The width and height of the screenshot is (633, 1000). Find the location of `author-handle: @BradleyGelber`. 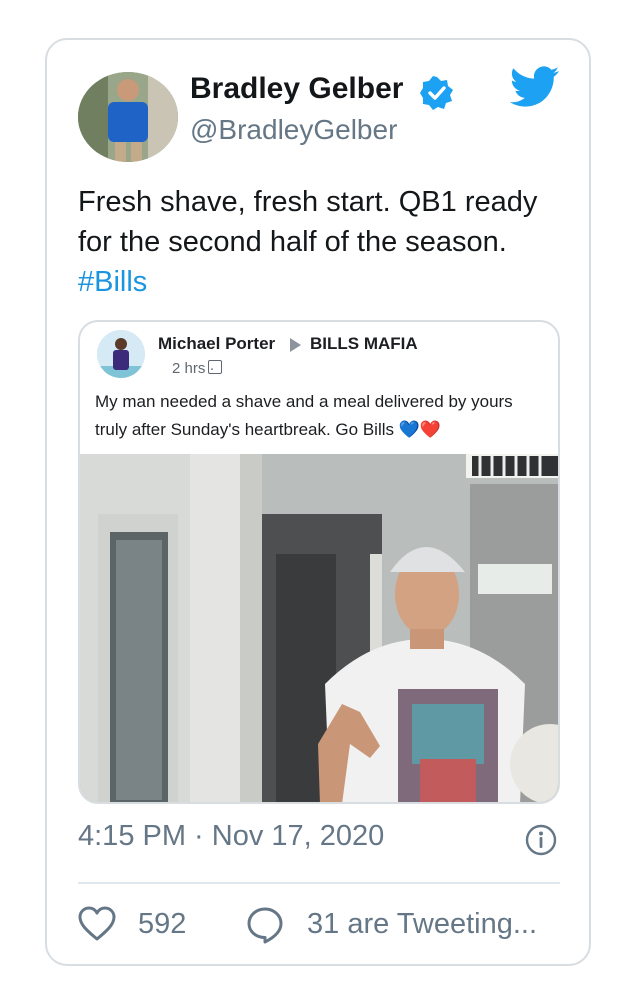

author-handle: @BradleyGelber is located at coordinates (293, 130).